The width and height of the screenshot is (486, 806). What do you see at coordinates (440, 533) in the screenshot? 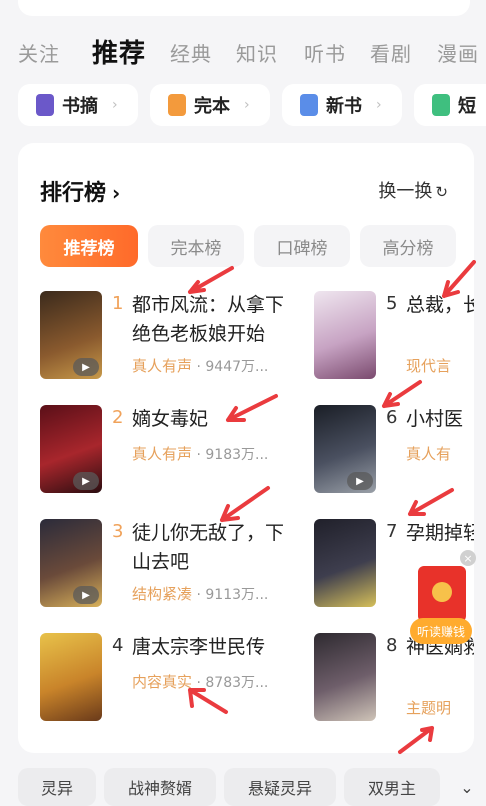
I see `book-title: 孕期掉轻哄她` at bounding box center [440, 533].